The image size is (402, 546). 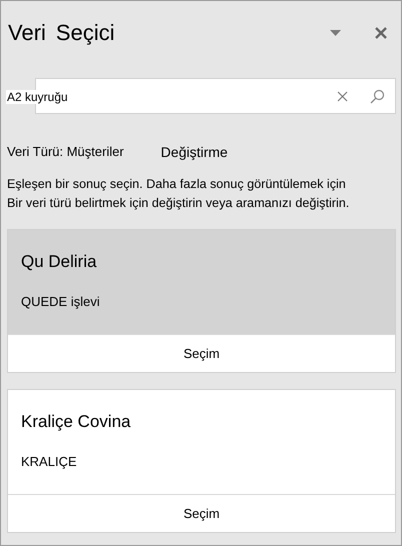 What do you see at coordinates (27, 33) in the screenshot?
I see `pane-title: Veri` at bounding box center [27, 33].